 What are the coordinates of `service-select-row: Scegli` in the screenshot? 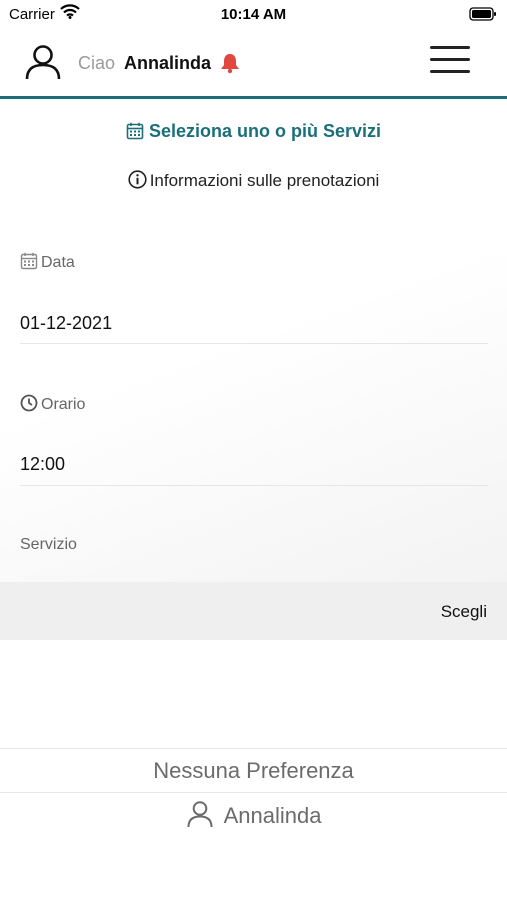 It's located at (253, 611).